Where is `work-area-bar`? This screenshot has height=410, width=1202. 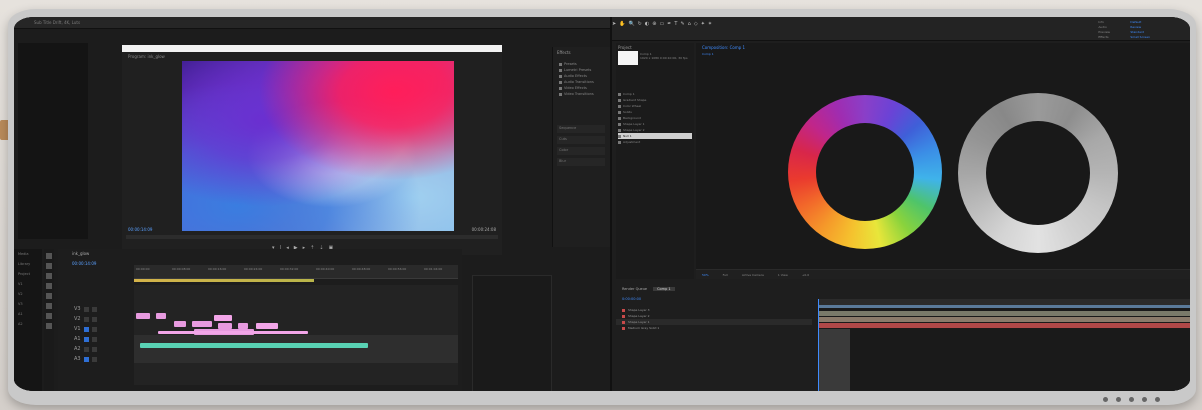
work-area-bar is located at coordinates (1004, 306).